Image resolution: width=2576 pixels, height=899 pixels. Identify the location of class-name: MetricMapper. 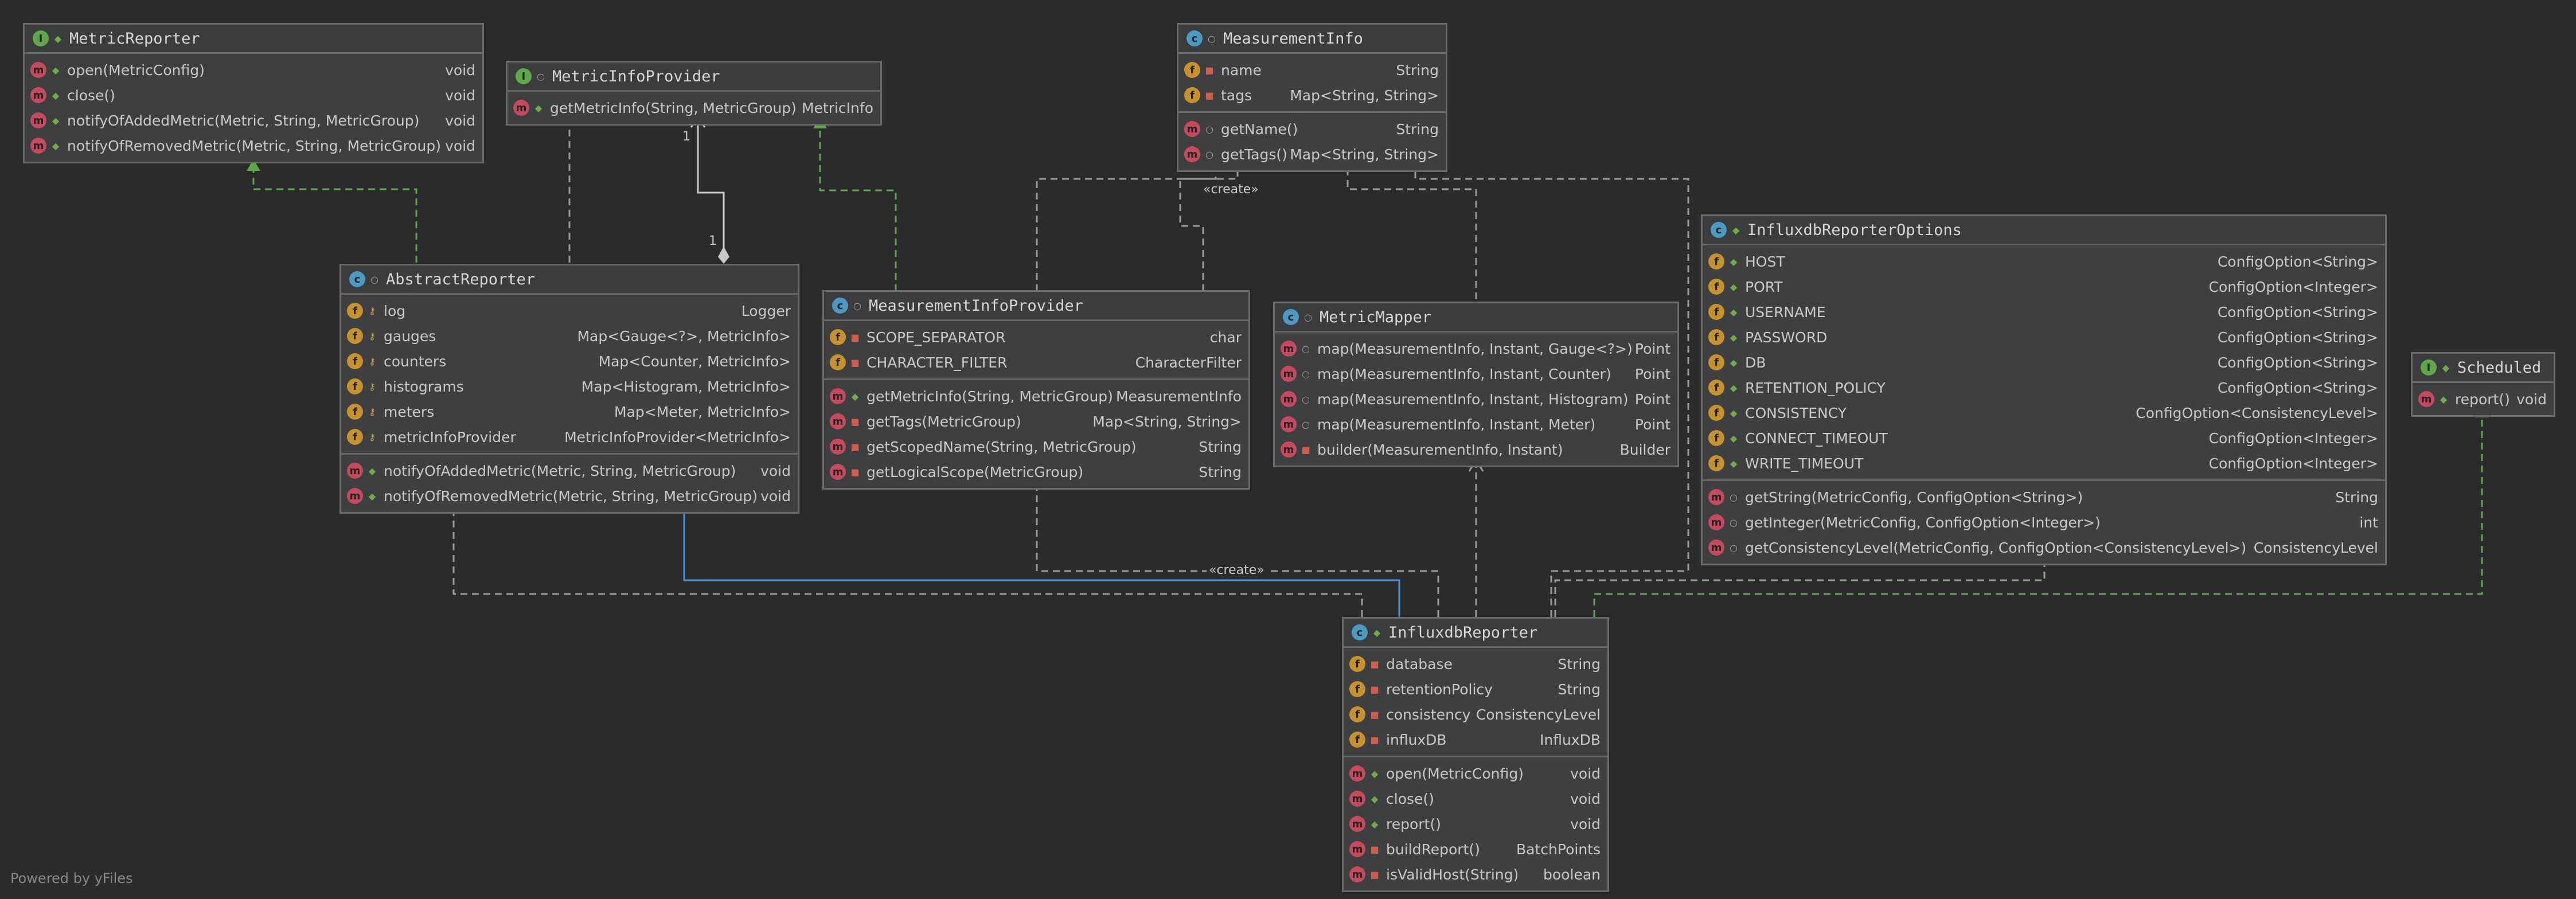
(1376, 317).